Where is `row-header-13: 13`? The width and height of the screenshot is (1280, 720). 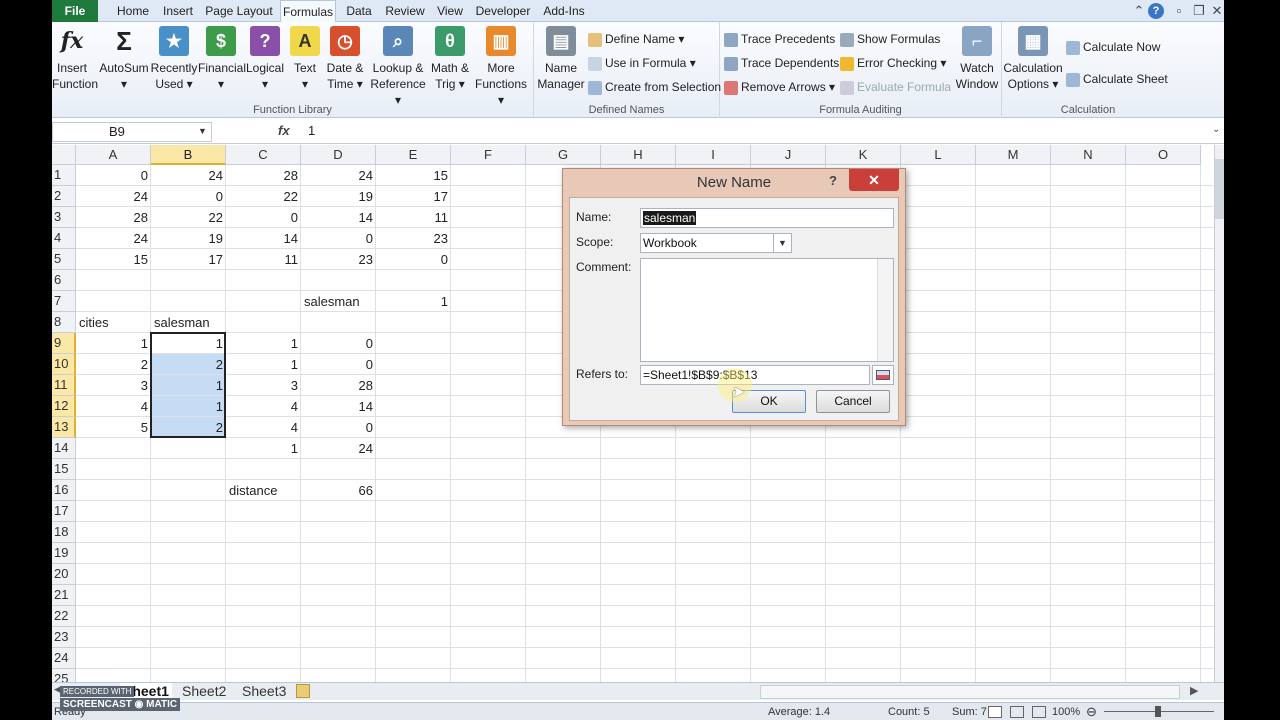
row-header-13: 13 is located at coordinates (64, 427).